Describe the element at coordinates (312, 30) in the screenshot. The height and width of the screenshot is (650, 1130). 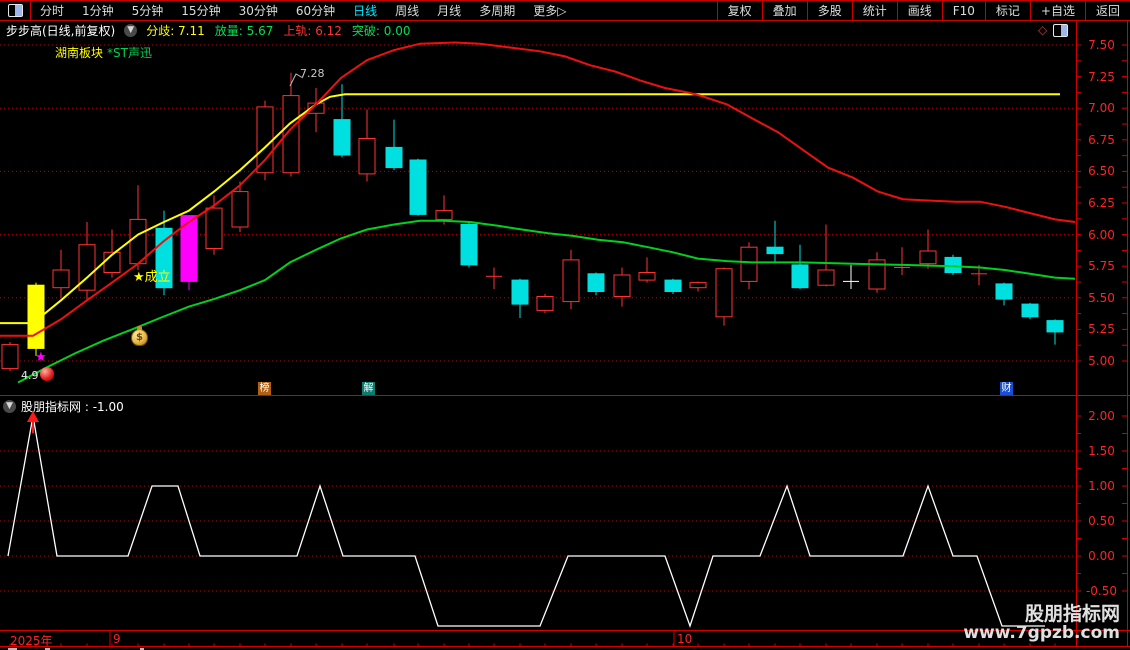
I see `indicator-field-2: 上轨: 6.12` at that location.